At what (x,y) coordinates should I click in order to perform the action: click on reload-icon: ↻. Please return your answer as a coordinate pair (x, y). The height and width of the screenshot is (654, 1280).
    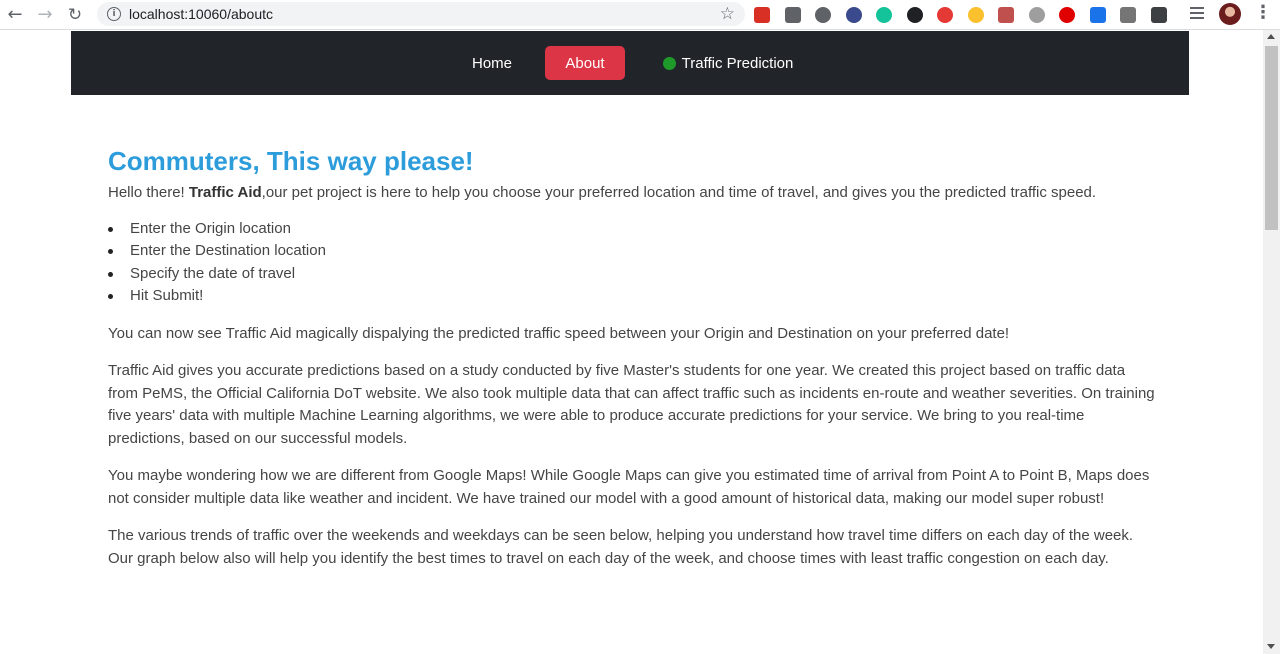
    Looking at the image, I should click on (75, 15).